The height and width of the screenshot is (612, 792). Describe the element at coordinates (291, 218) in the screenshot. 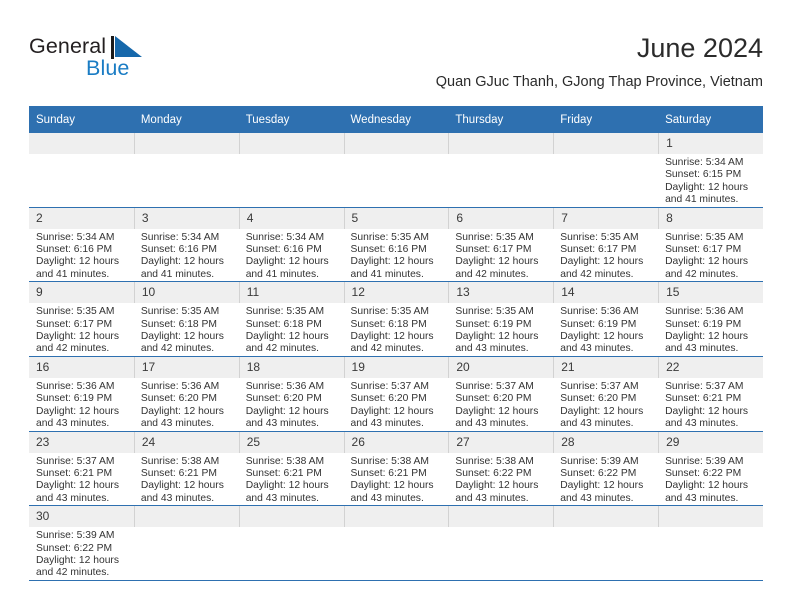

I see `day-number: 4` at that location.